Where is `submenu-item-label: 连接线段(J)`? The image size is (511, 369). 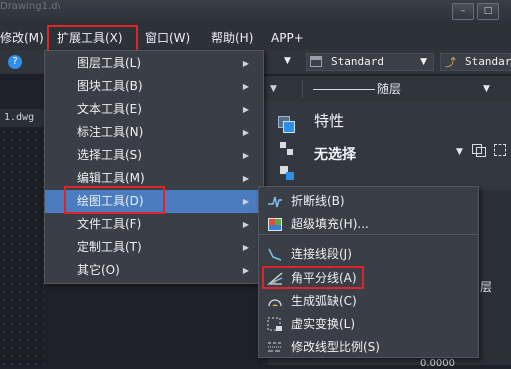
submenu-item-label: 连接线段(J) is located at coordinates (321, 254).